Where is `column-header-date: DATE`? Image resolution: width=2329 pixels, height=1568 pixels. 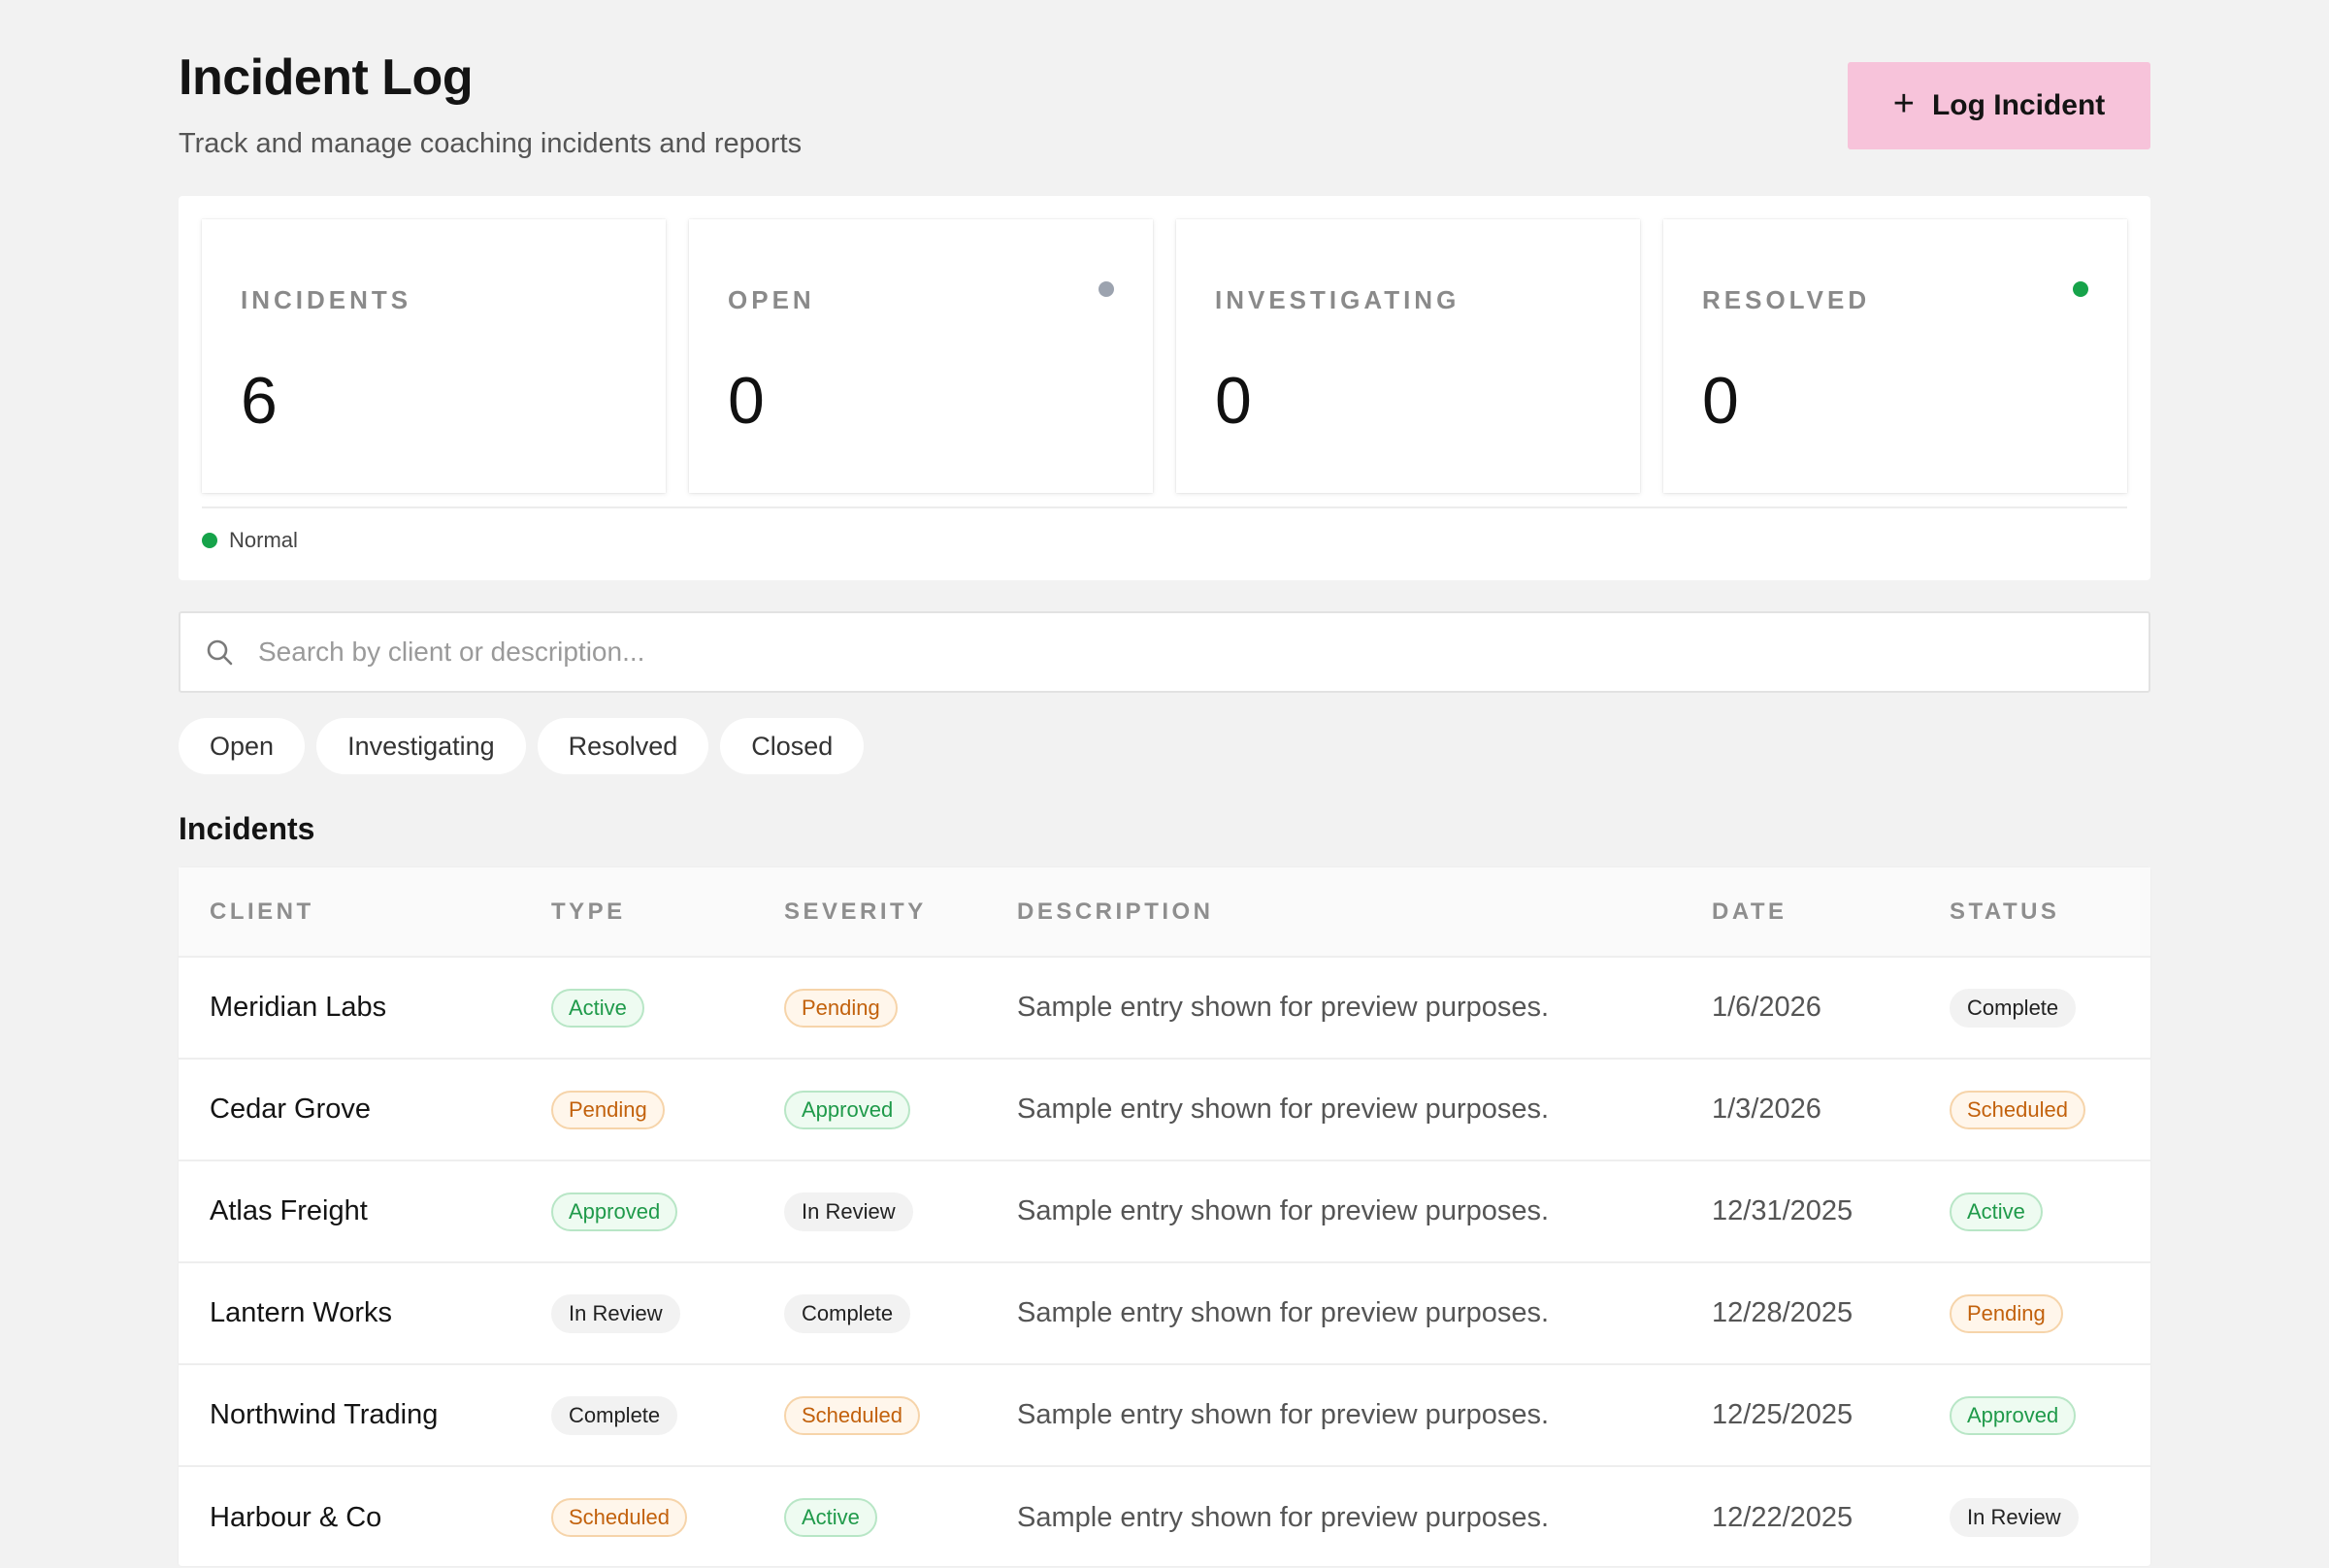
column-header-date: DATE is located at coordinates (1800, 912).